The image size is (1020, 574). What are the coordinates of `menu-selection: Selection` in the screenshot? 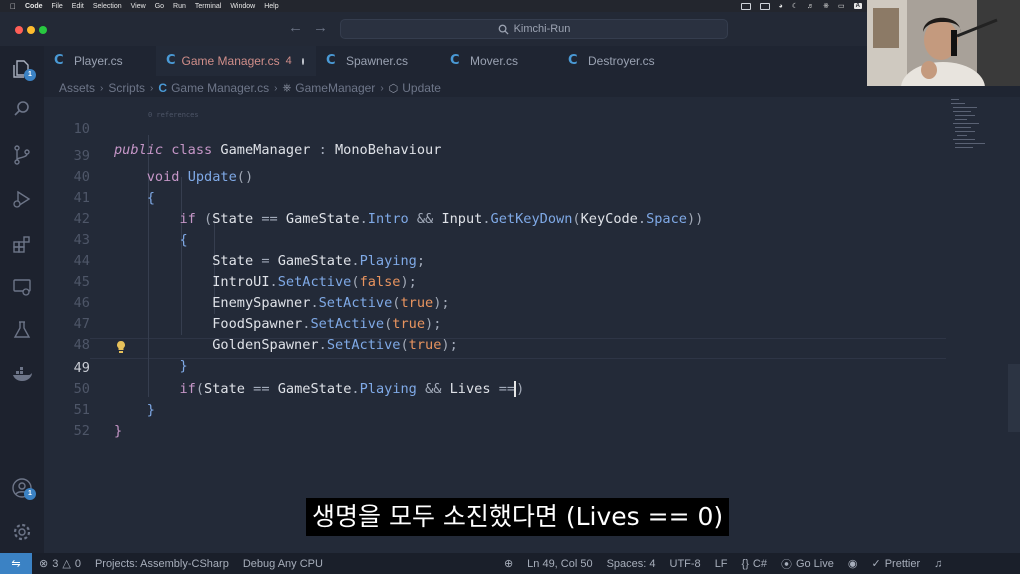 It's located at (107, 6).